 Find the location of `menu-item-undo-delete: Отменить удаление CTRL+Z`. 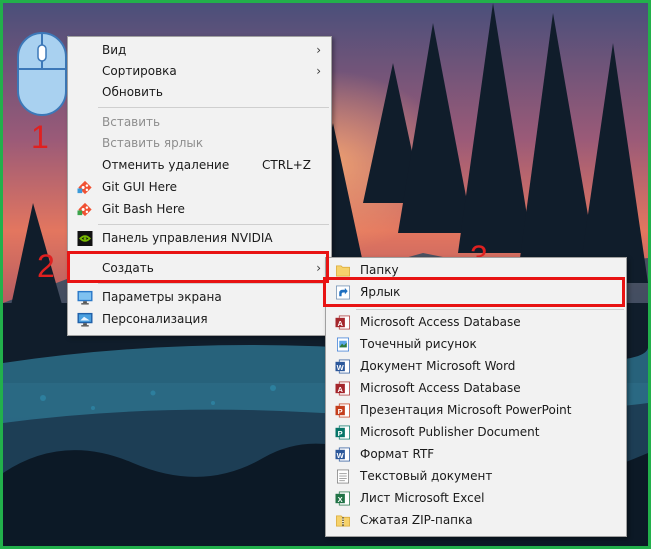

menu-item-undo-delete: Отменить удаление CTRL+Z is located at coordinates (199, 165).